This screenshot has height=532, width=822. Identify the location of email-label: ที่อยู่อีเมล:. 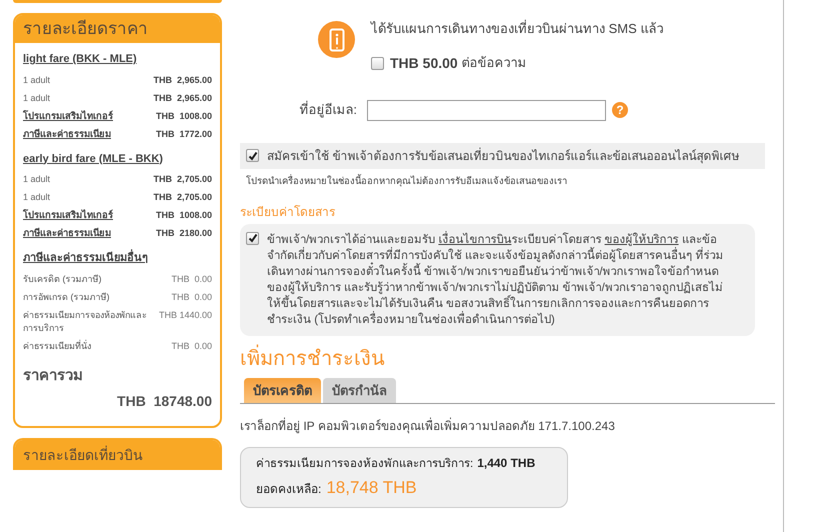
(328, 110).